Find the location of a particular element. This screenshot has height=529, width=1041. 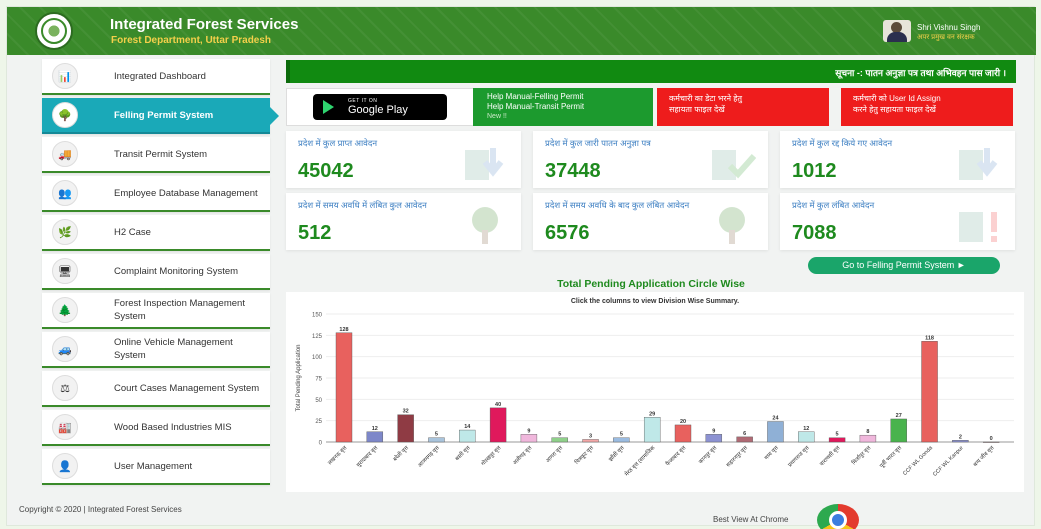

x-tick-label: वाराणसी वृत्त is located at coordinates (829, 455).